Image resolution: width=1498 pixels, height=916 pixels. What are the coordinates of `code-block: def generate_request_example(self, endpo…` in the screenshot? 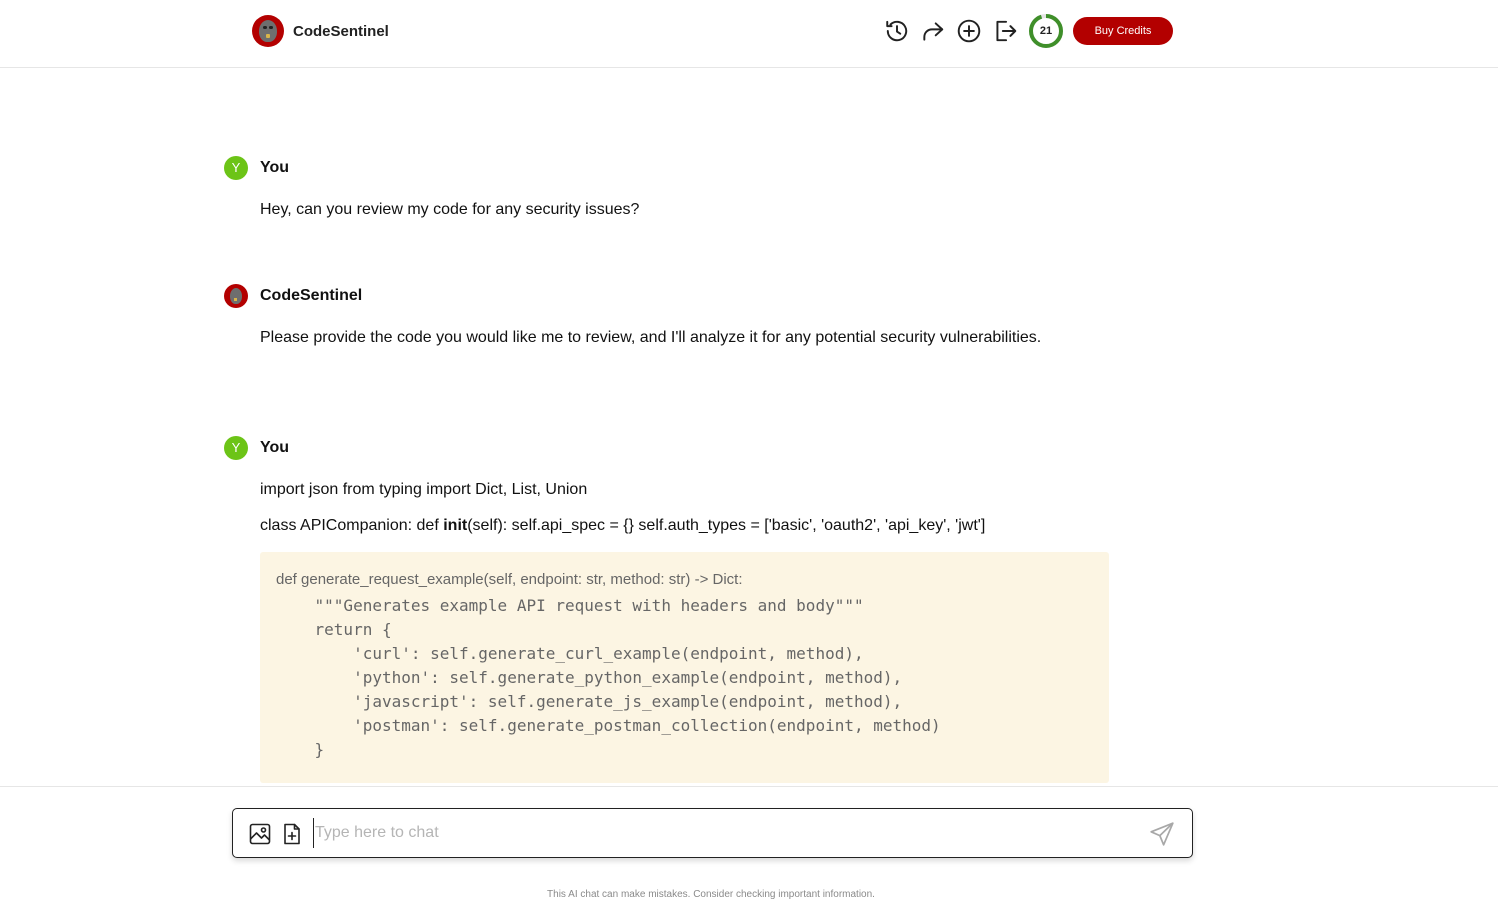 It's located at (684, 667).